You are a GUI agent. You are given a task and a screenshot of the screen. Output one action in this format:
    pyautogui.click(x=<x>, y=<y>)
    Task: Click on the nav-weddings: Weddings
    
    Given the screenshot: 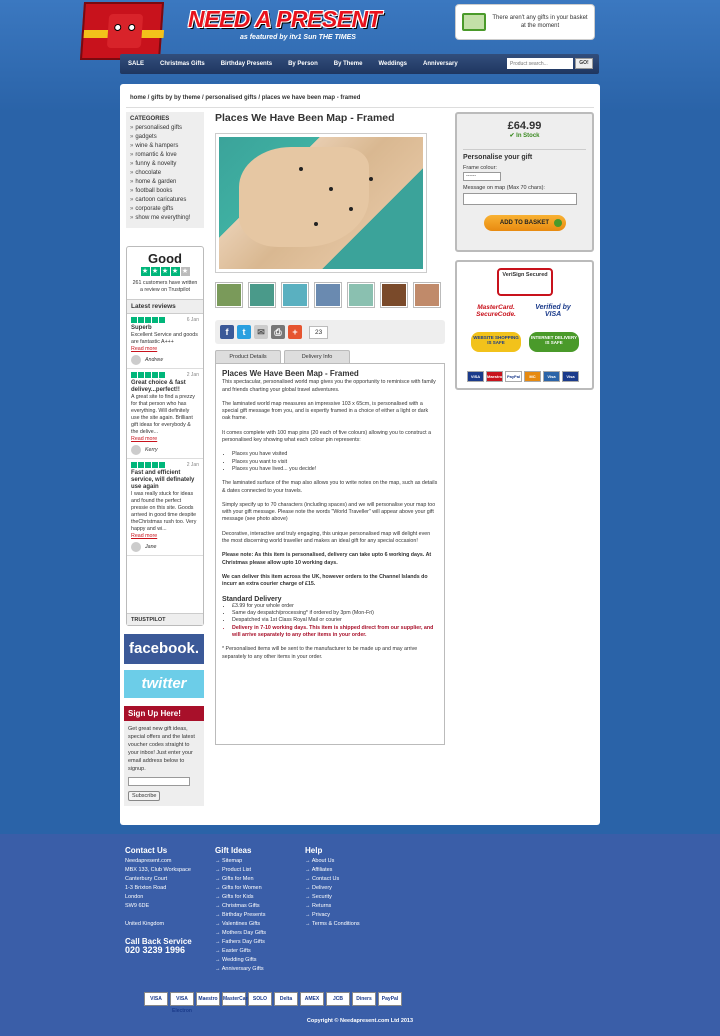 What is the action you would take?
    pyautogui.click(x=392, y=64)
    